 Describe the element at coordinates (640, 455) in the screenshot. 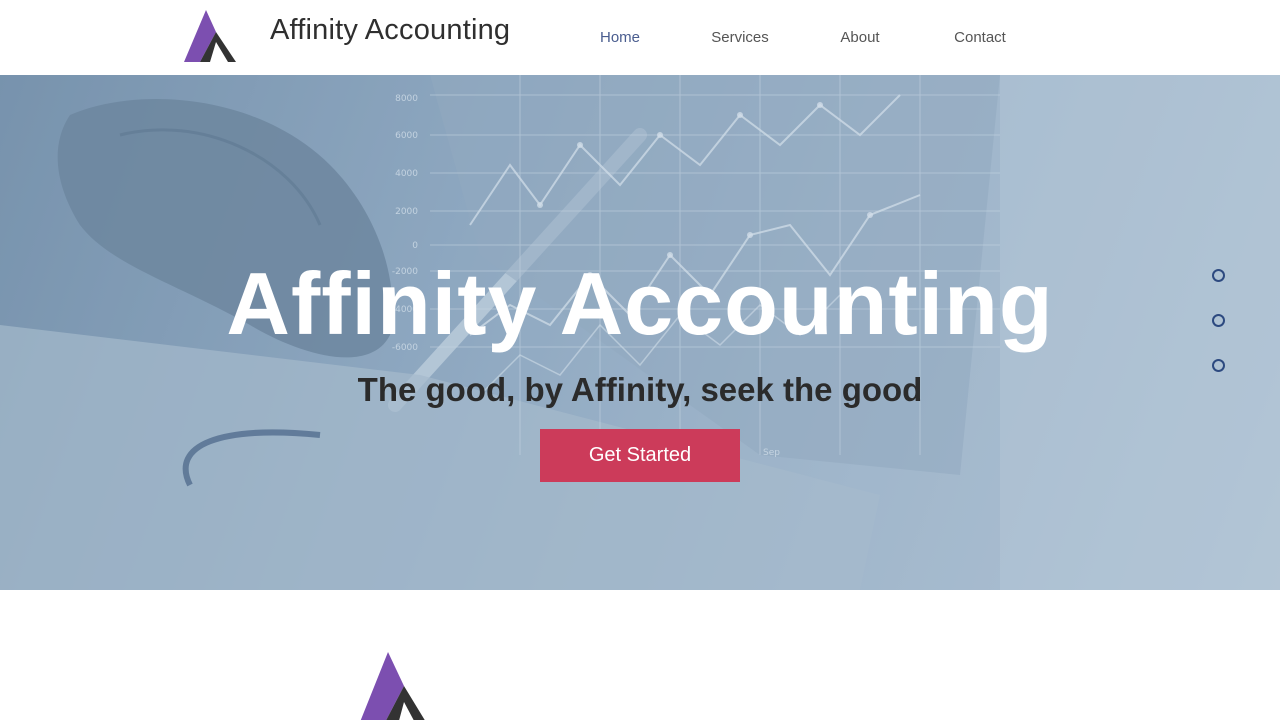

I see `get-started-button: Get Started` at that location.